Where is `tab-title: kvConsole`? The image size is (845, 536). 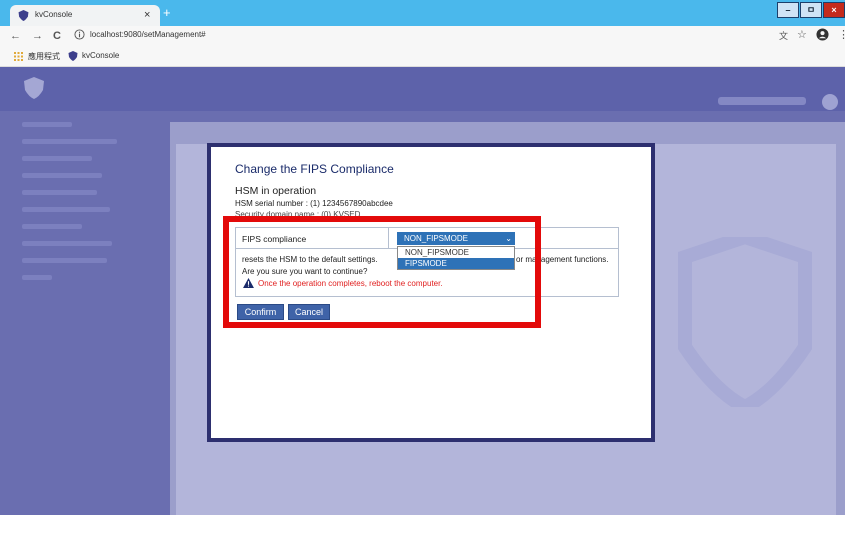 tab-title: kvConsole is located at coordinates (54, 14).